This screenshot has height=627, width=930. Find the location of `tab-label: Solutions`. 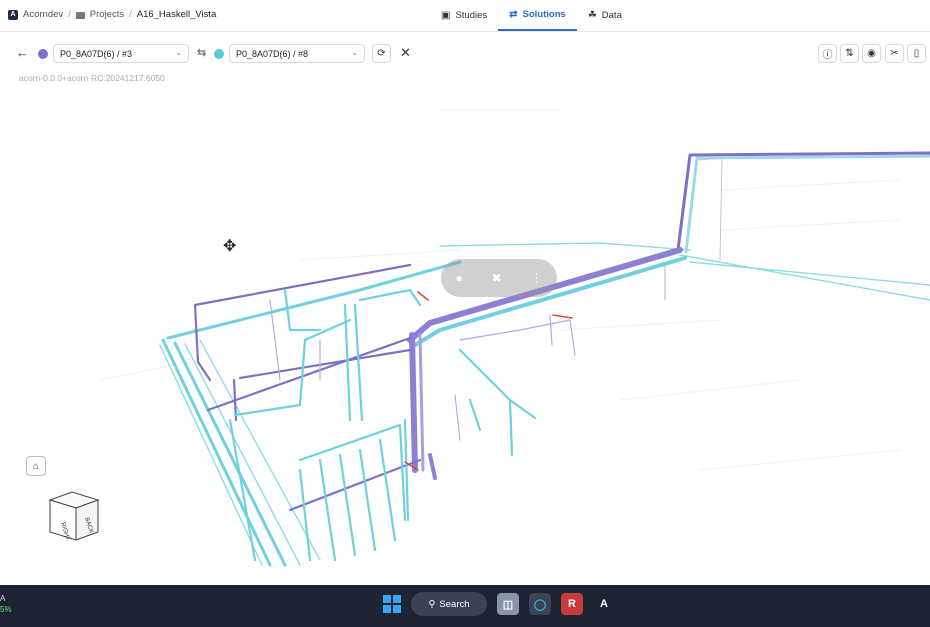

tab-label: Solutions is located at coordinates (544, 14).